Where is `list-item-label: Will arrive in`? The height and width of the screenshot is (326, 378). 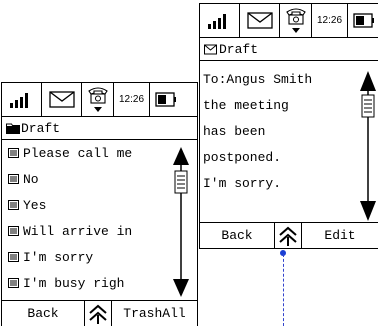
list-item-label: Will arrive in is located at coordinates (78, 231).